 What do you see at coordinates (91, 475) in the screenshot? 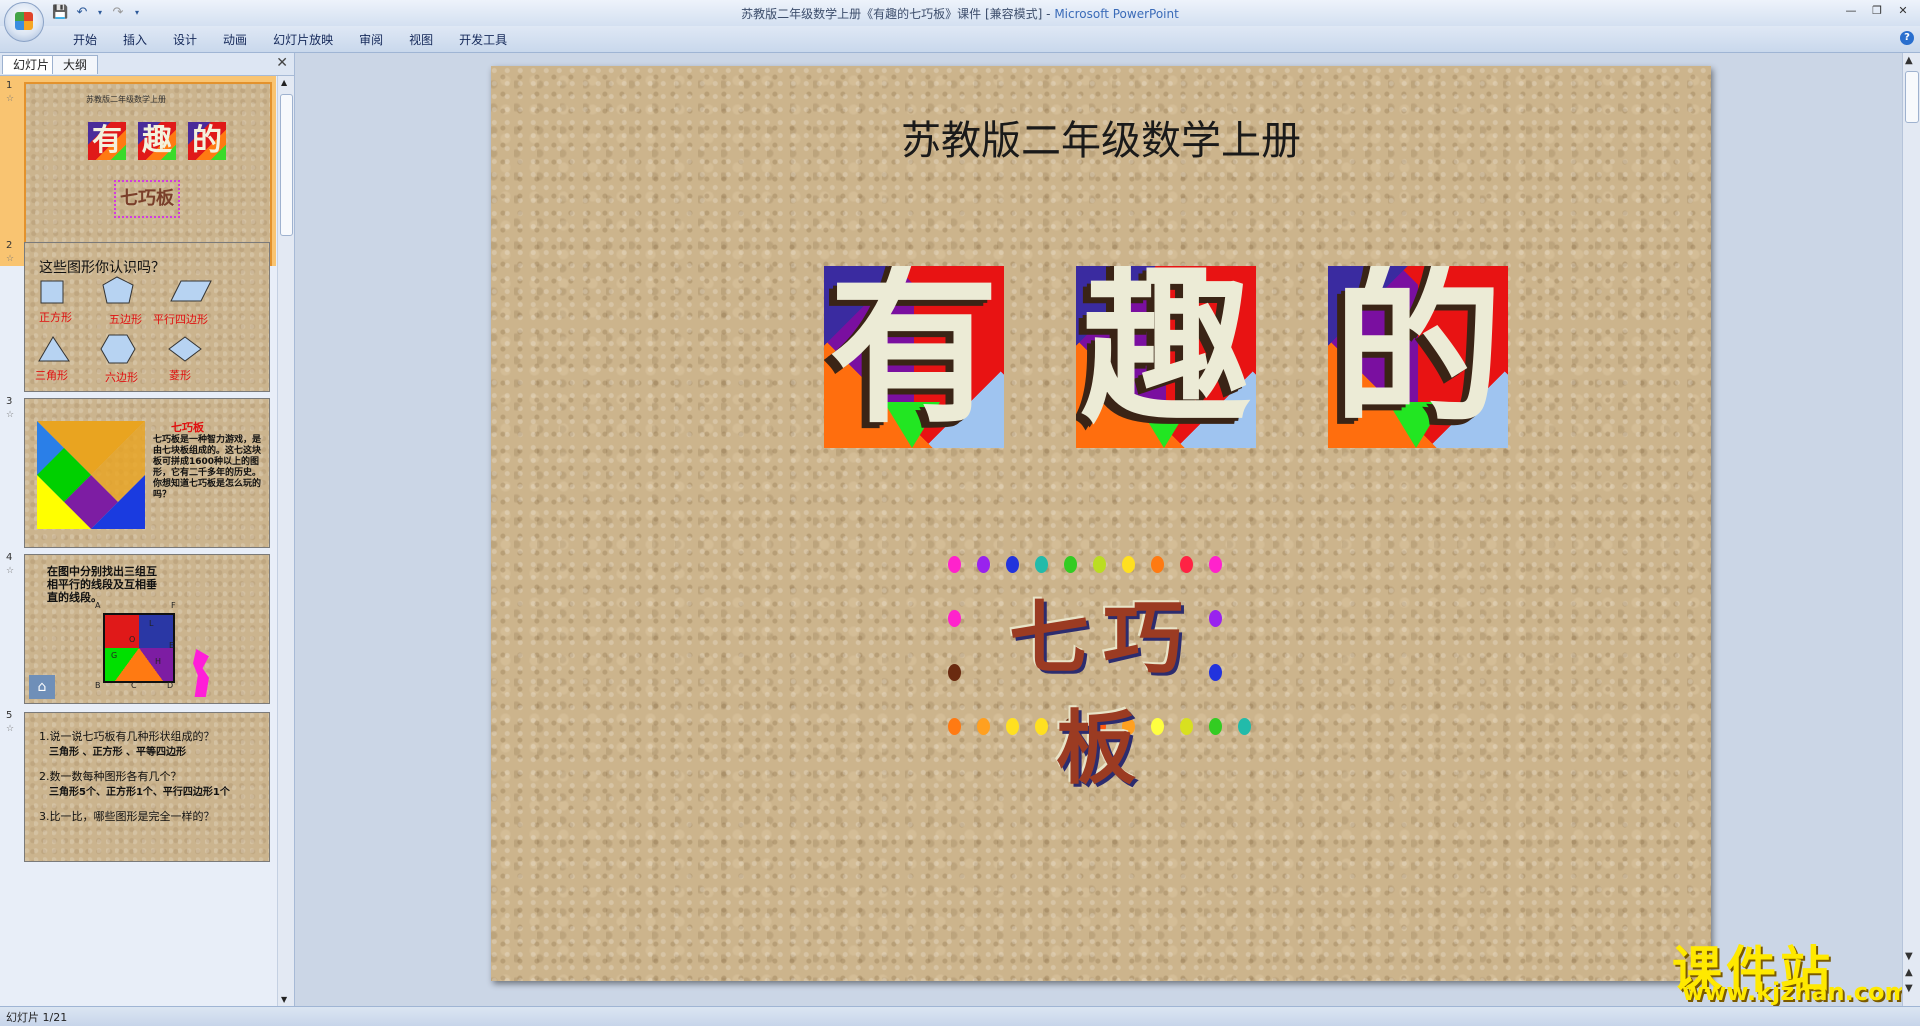
I see `tangram-graphic` at bounding box center [91, 475].